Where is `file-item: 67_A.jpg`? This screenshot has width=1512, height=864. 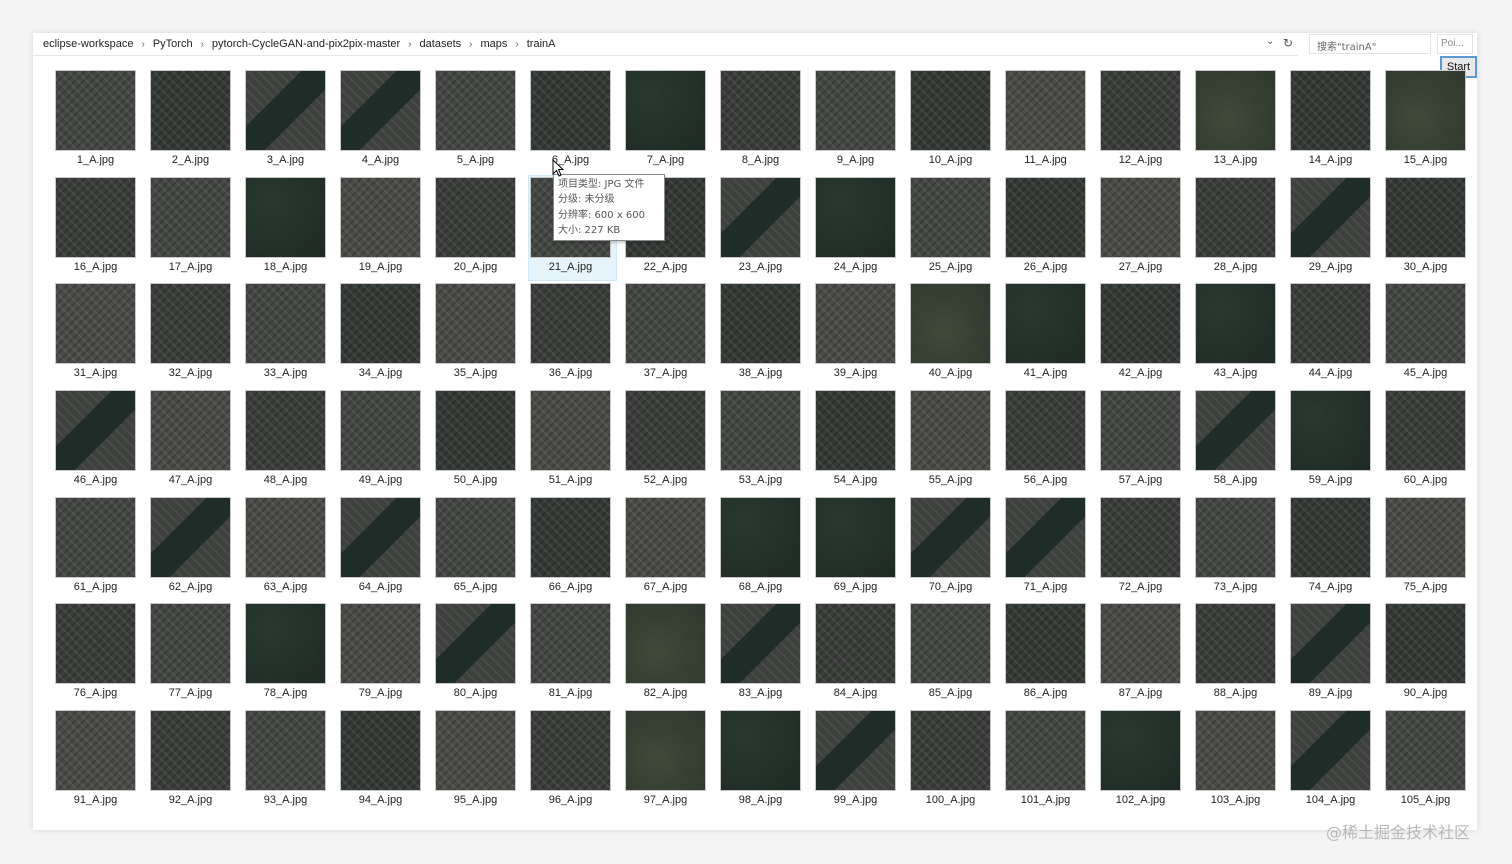
file-item: 67_A.jpg is located at coordinates (672, 550).